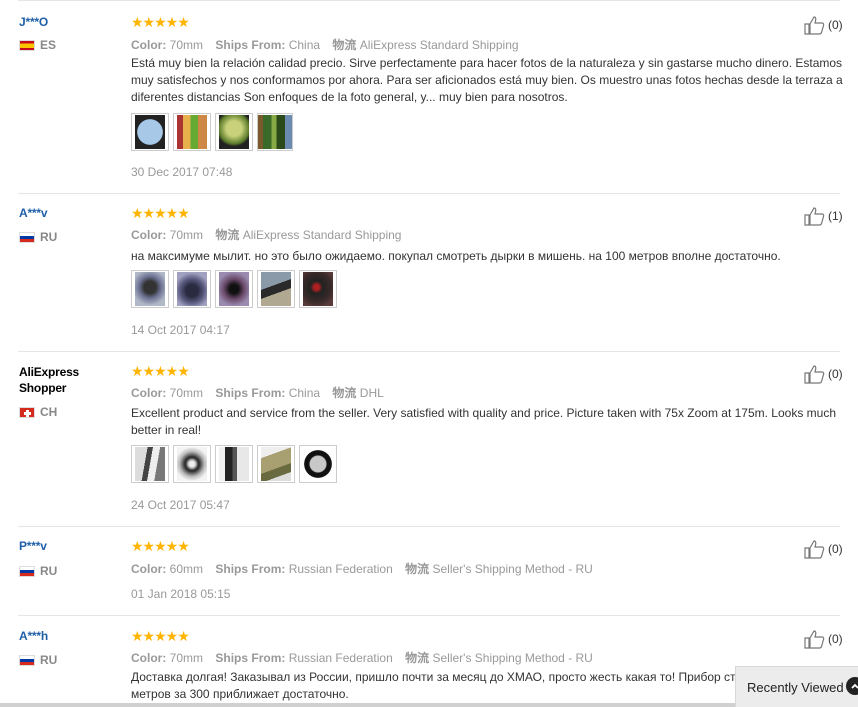 Image resolution: width=858 pixels, height=707 pixels. I want to click on reviewer-name: J***O, so click(33, 22).